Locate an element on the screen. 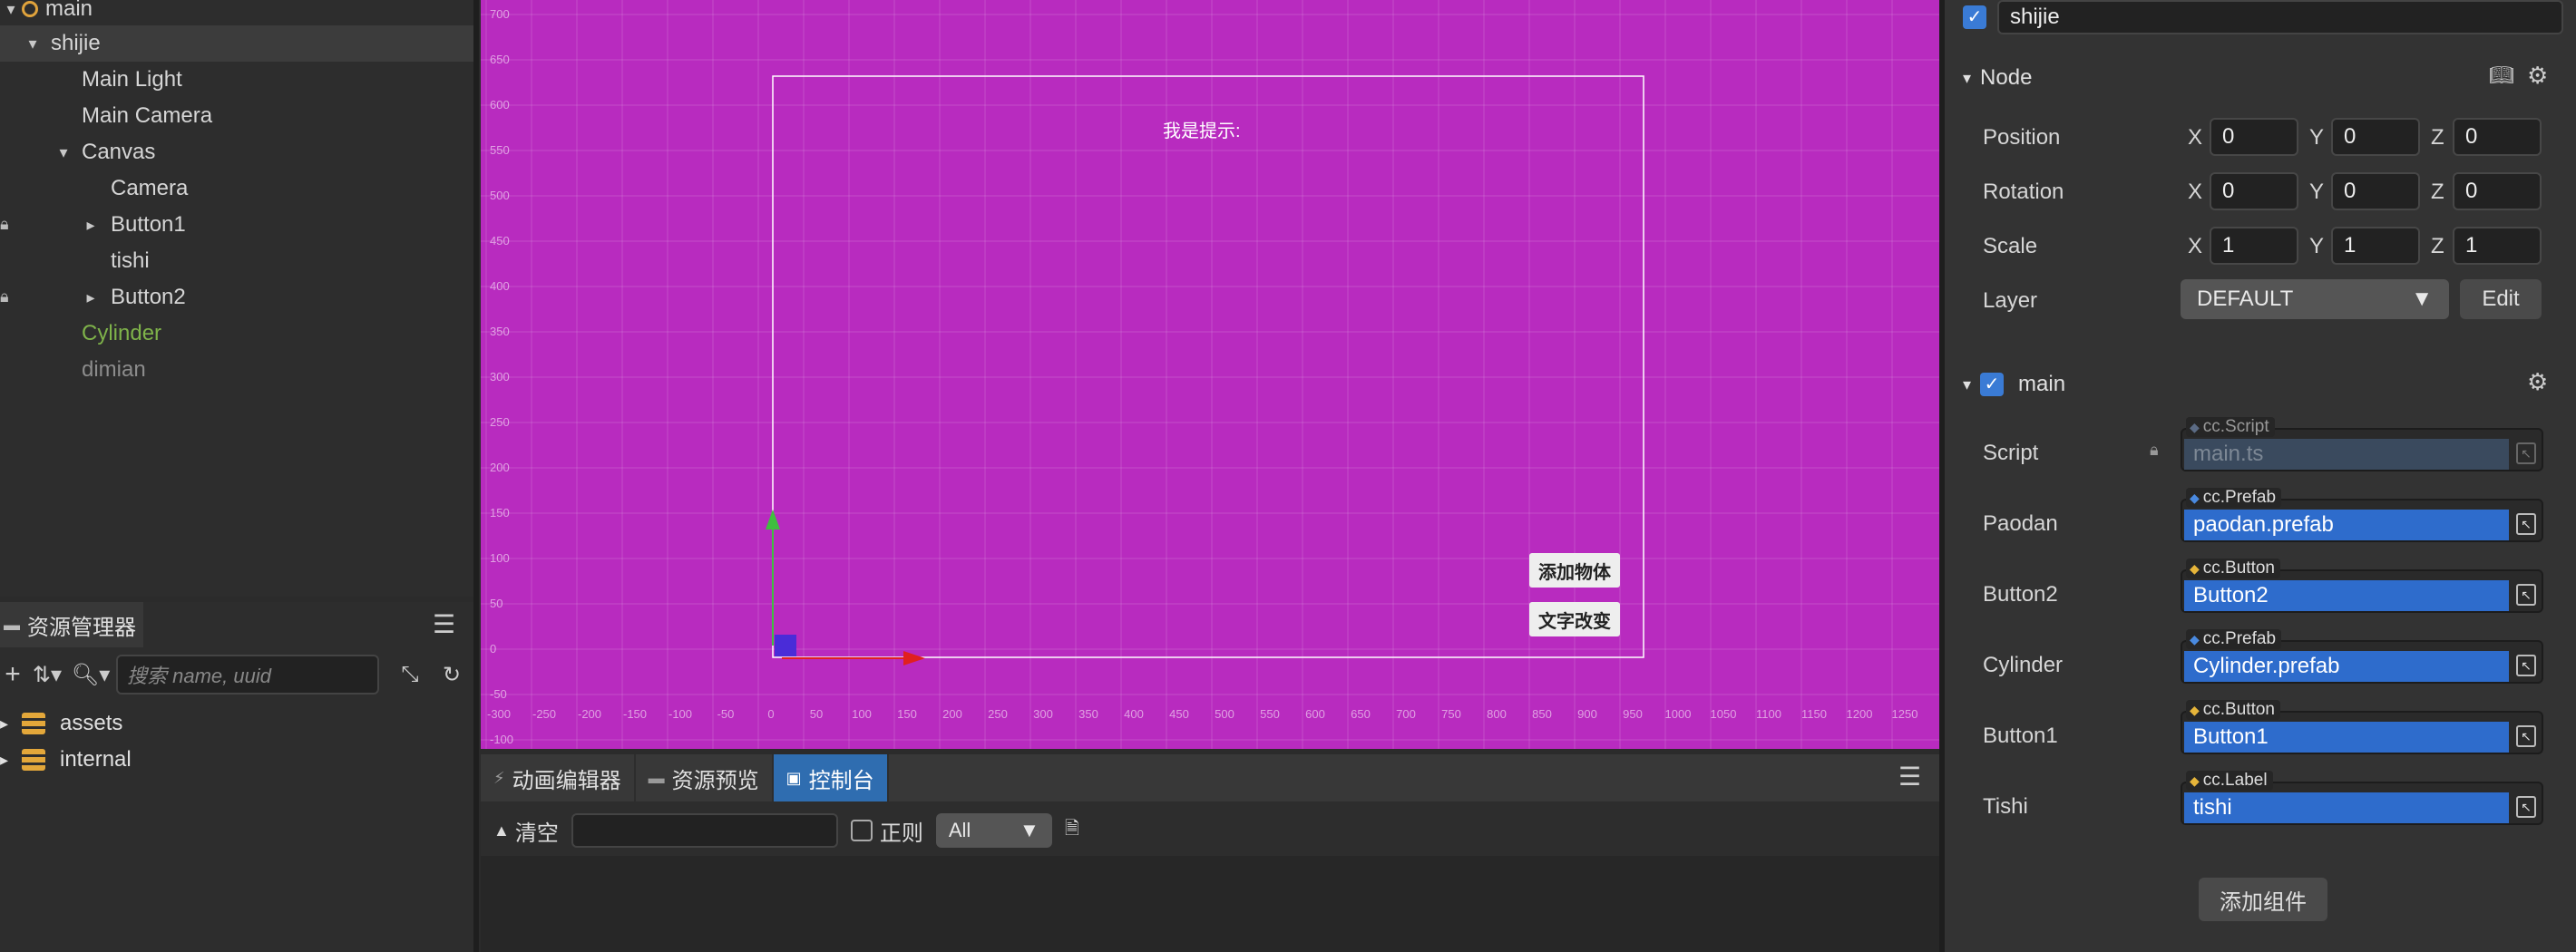 This screenshot has width=2576, height=952. clear-button: ▲ 清空 is located at coordinates (526, 831).